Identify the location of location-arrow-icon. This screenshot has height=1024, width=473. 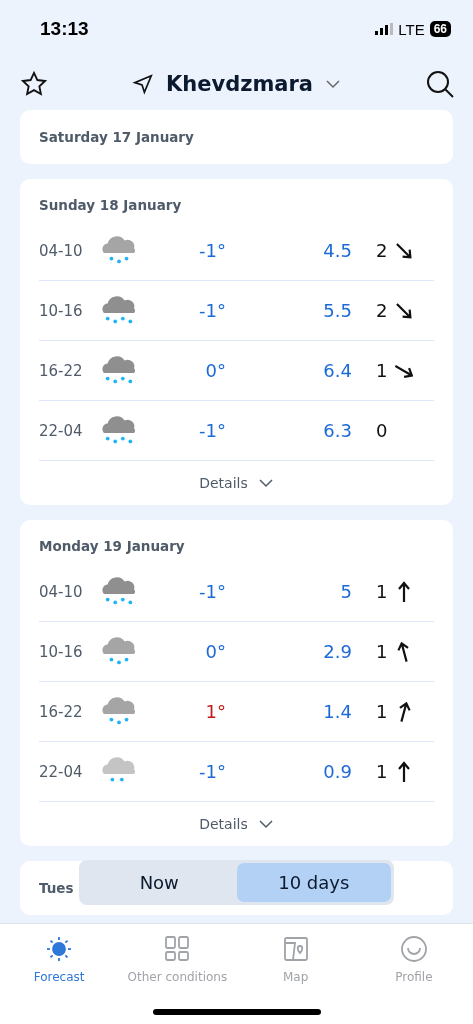
(143, 84).